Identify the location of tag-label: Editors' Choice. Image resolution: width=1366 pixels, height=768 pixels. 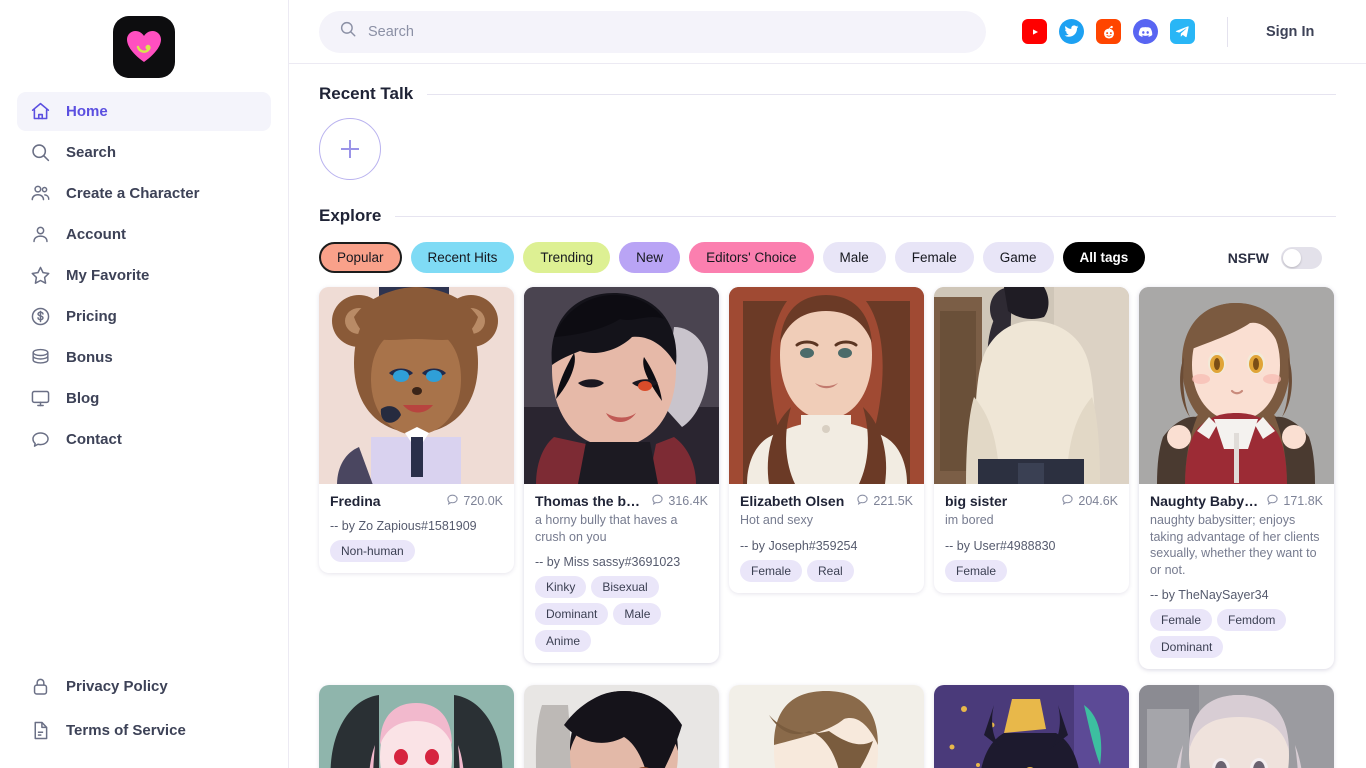
(751, 257).